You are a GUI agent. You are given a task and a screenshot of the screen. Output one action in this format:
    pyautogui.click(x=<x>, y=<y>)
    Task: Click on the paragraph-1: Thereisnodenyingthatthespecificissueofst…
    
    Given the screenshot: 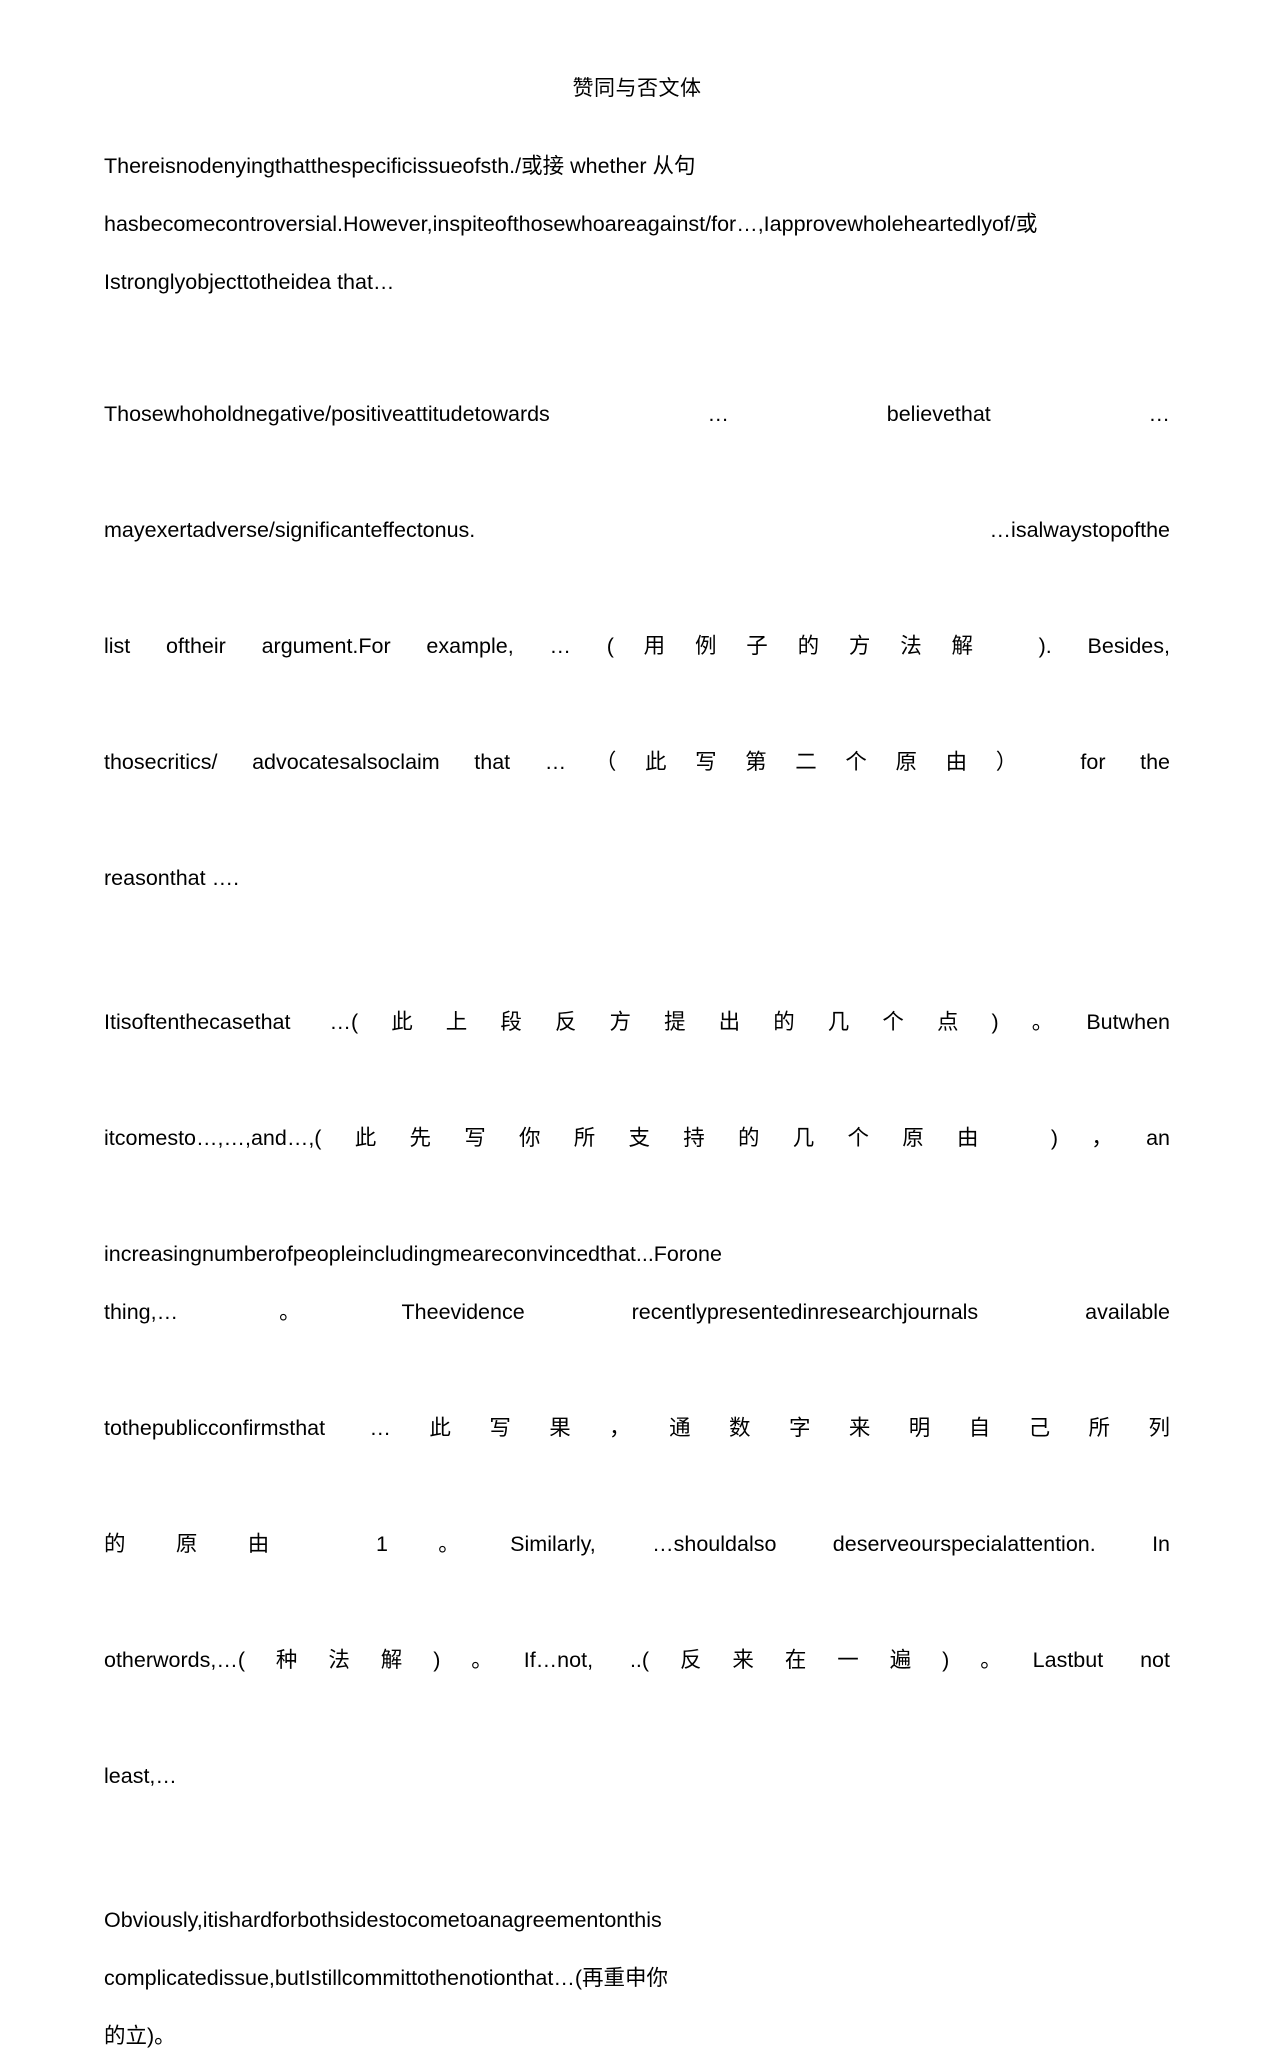 What is the action you would take?
    pyautogui.click(x=571, y=224)
    